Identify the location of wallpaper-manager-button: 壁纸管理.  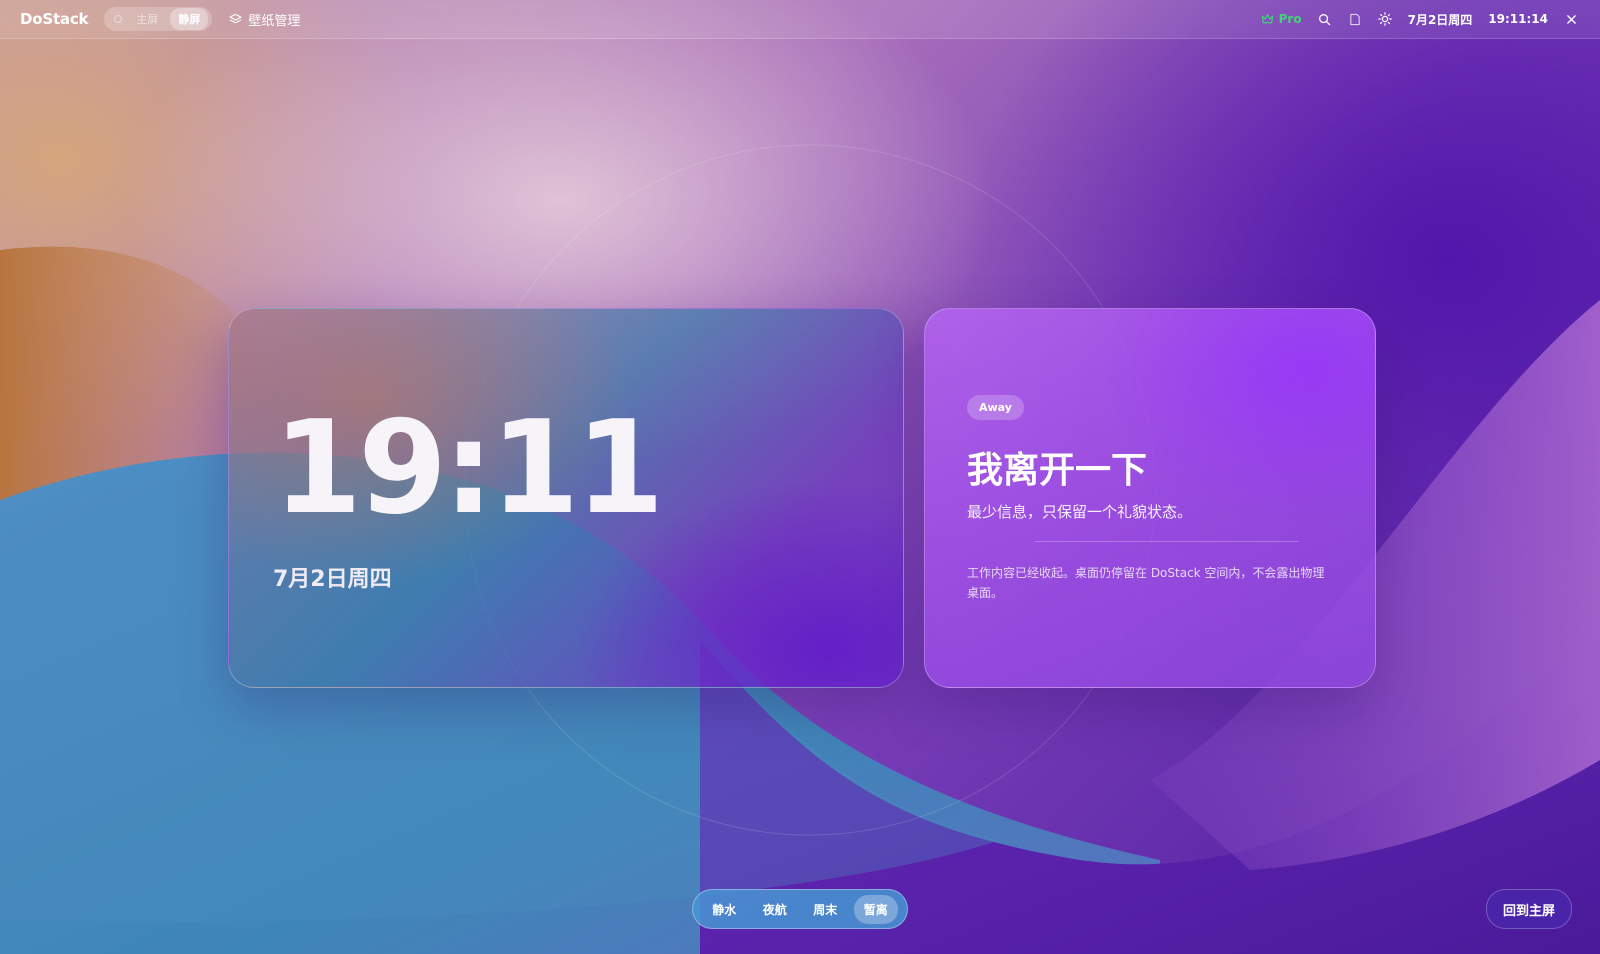
(264, 19).